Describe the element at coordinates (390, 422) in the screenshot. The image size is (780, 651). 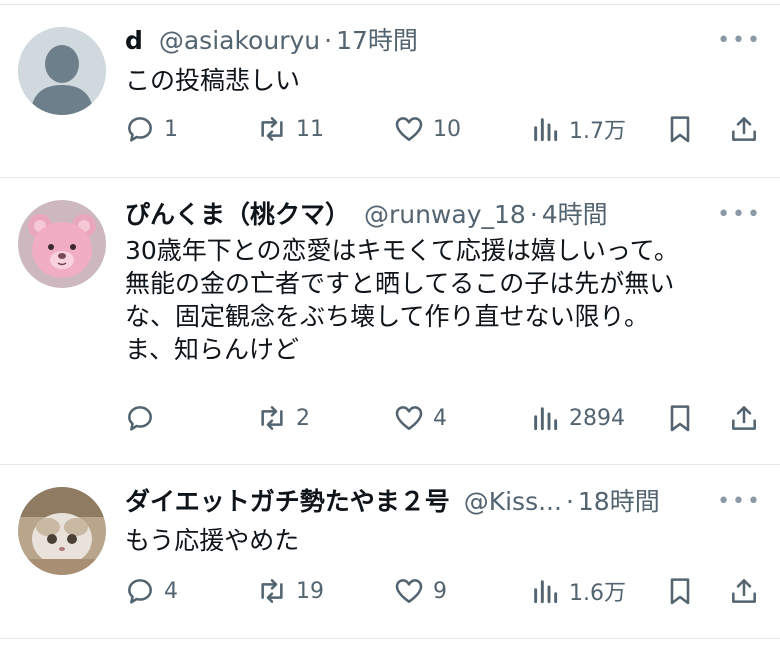
I see `action-bar: 2 4 2894` at that location.